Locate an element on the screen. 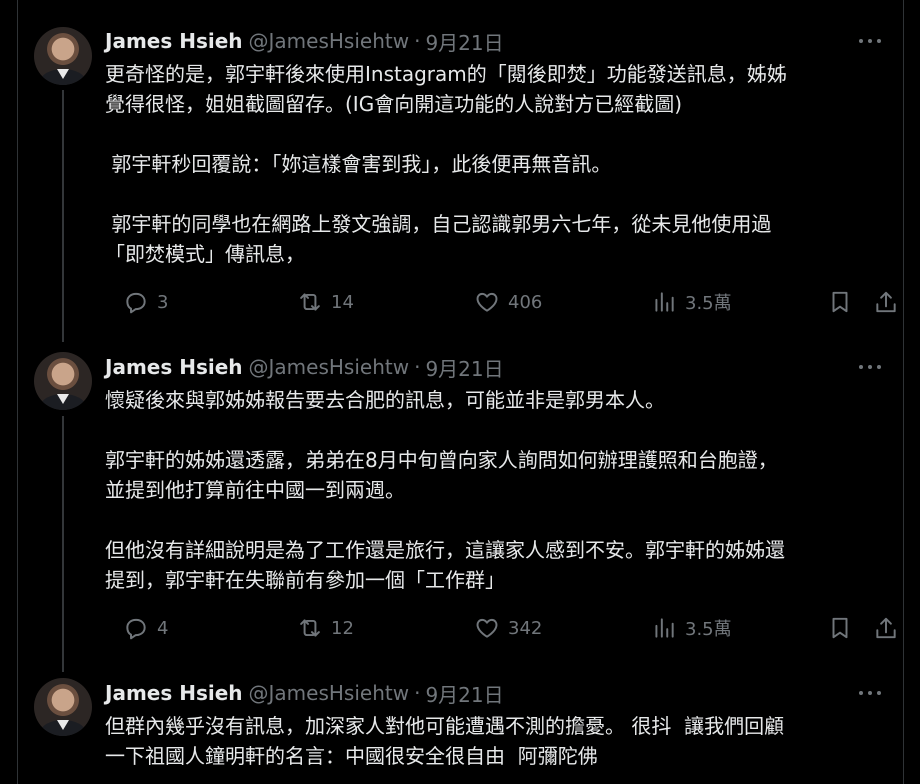 This screenshot has width=920, height=784. retweet-button: 14 is located at coordinates (325, 302).